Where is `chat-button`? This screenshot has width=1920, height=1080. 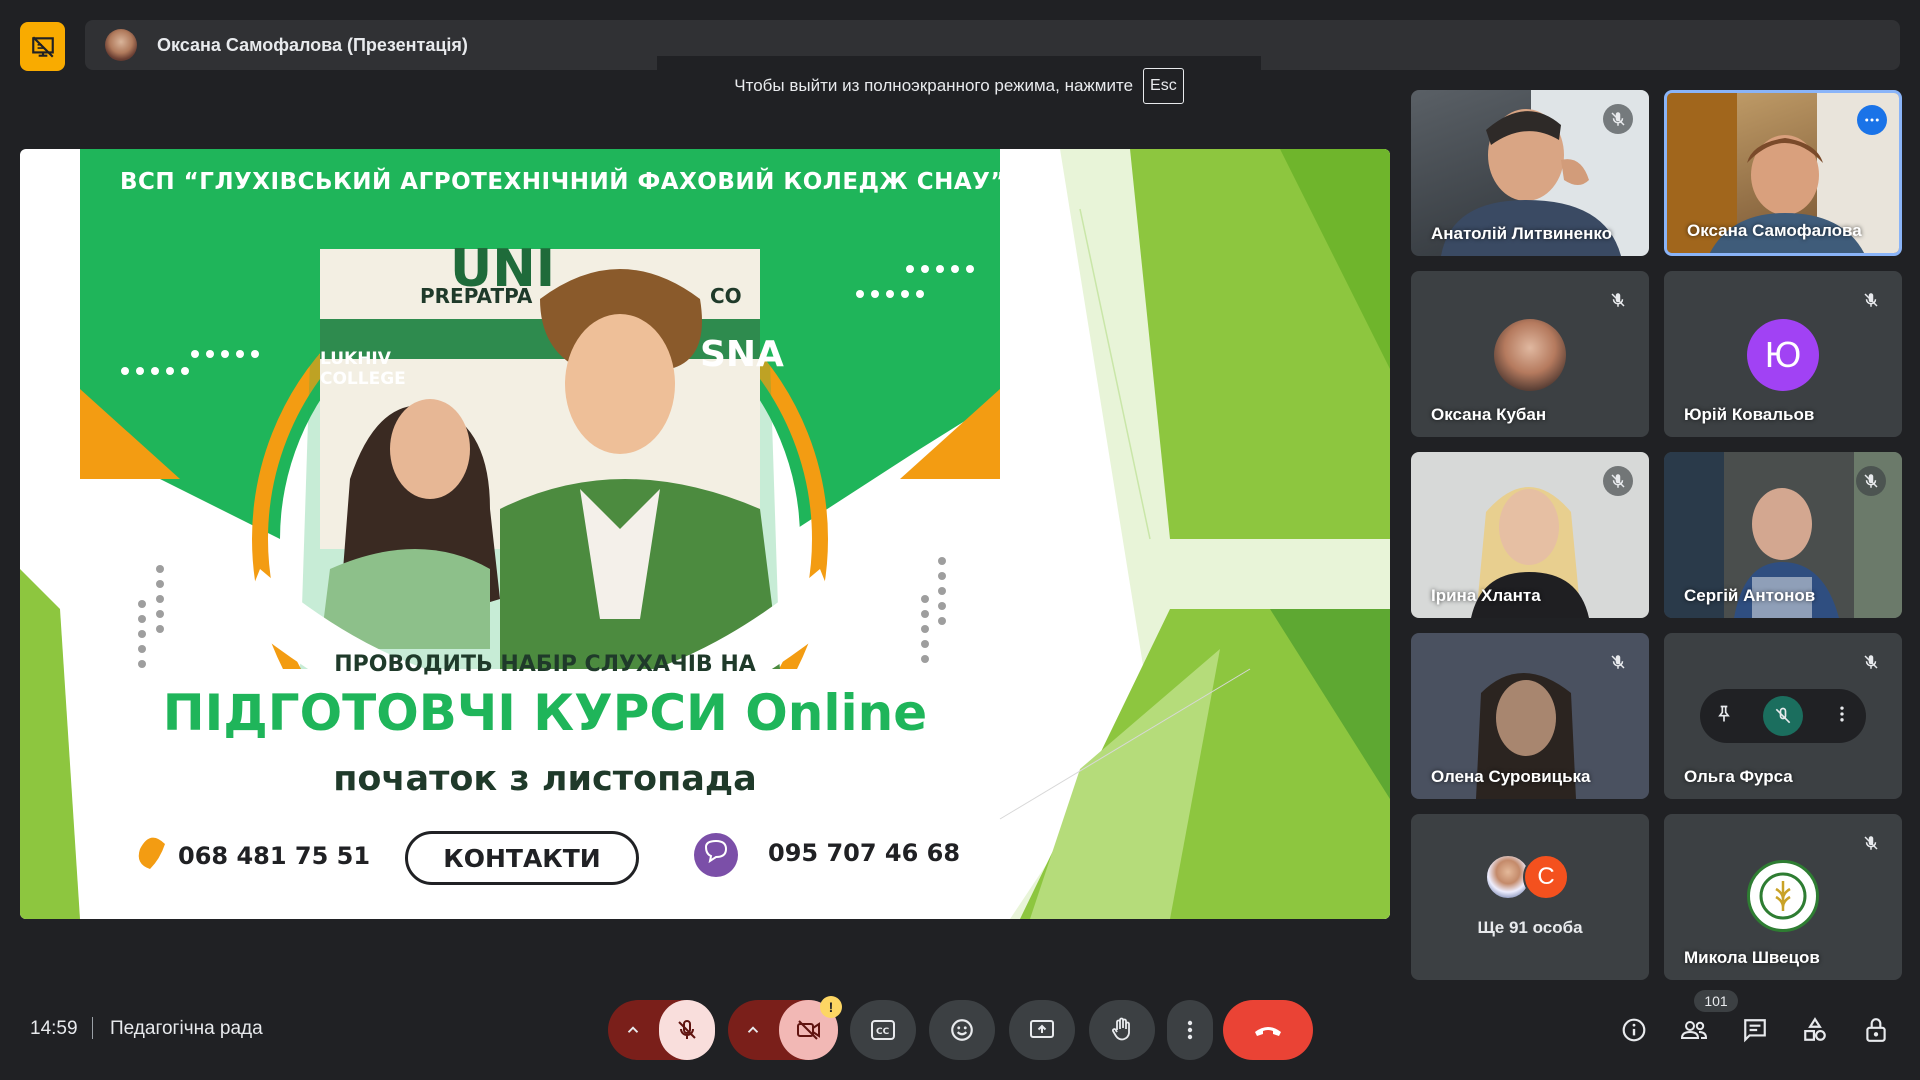 chat-button is located at coordinates (1755, 1030).